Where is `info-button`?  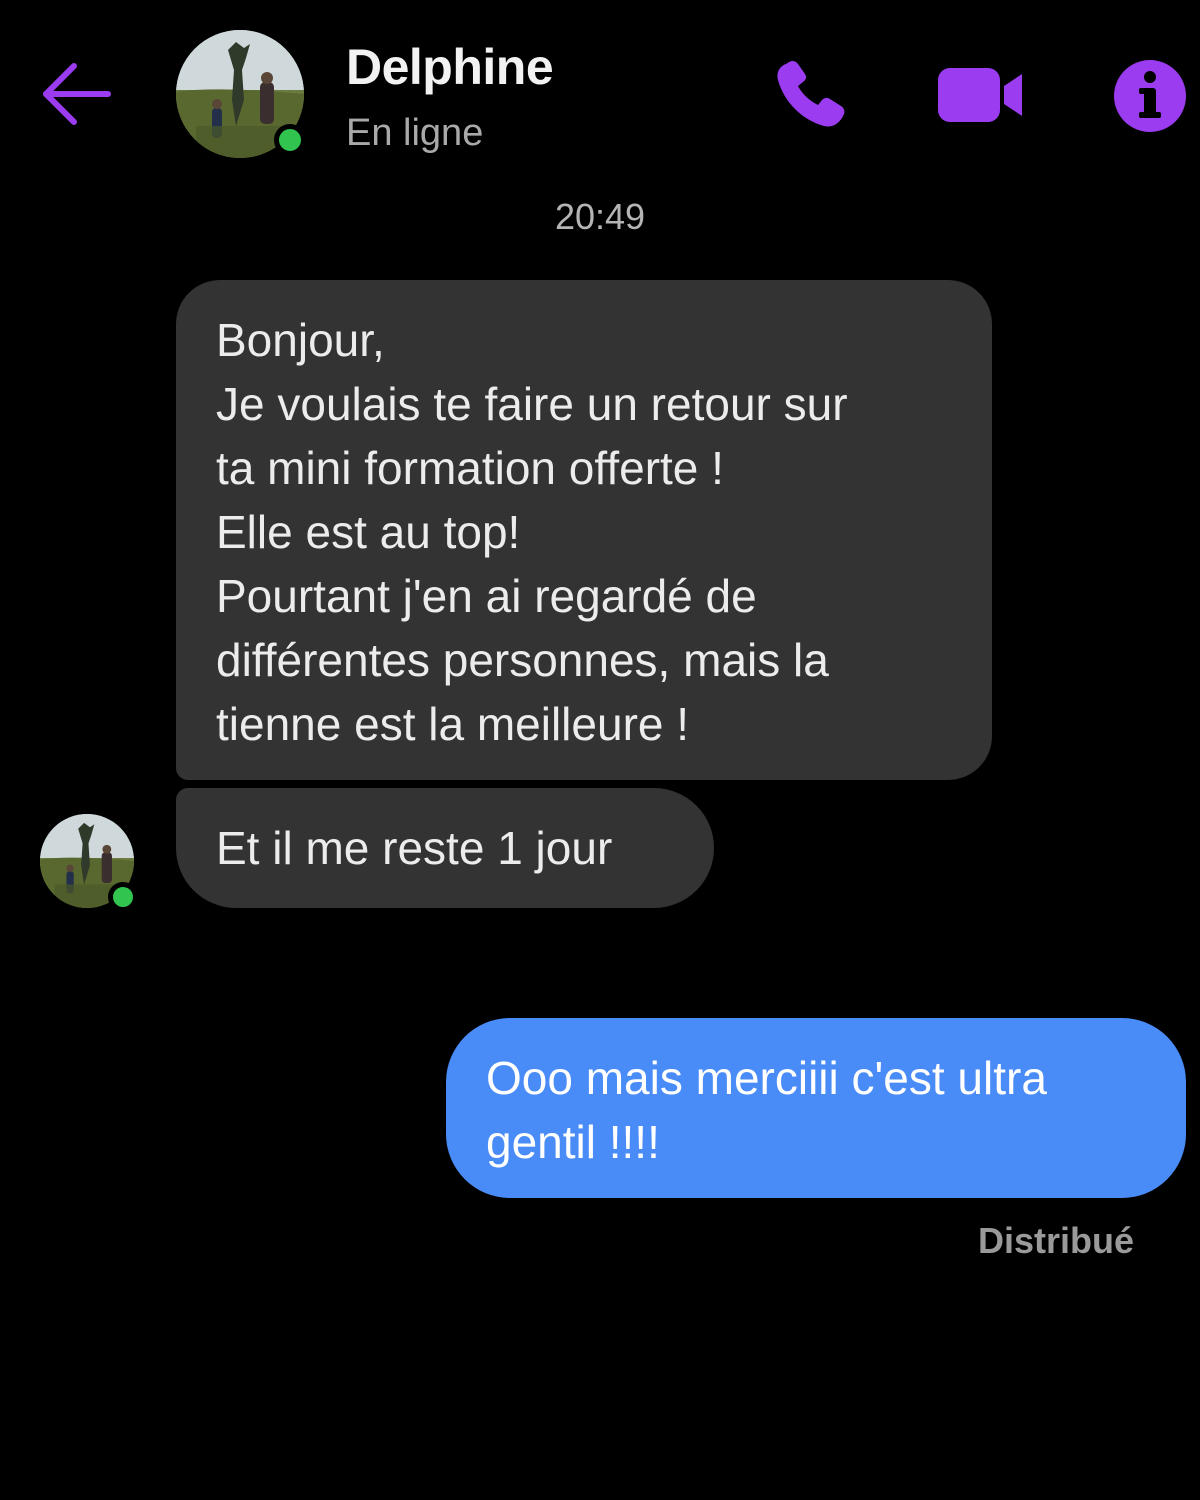
info-button is located at coordinates (1150, 96).